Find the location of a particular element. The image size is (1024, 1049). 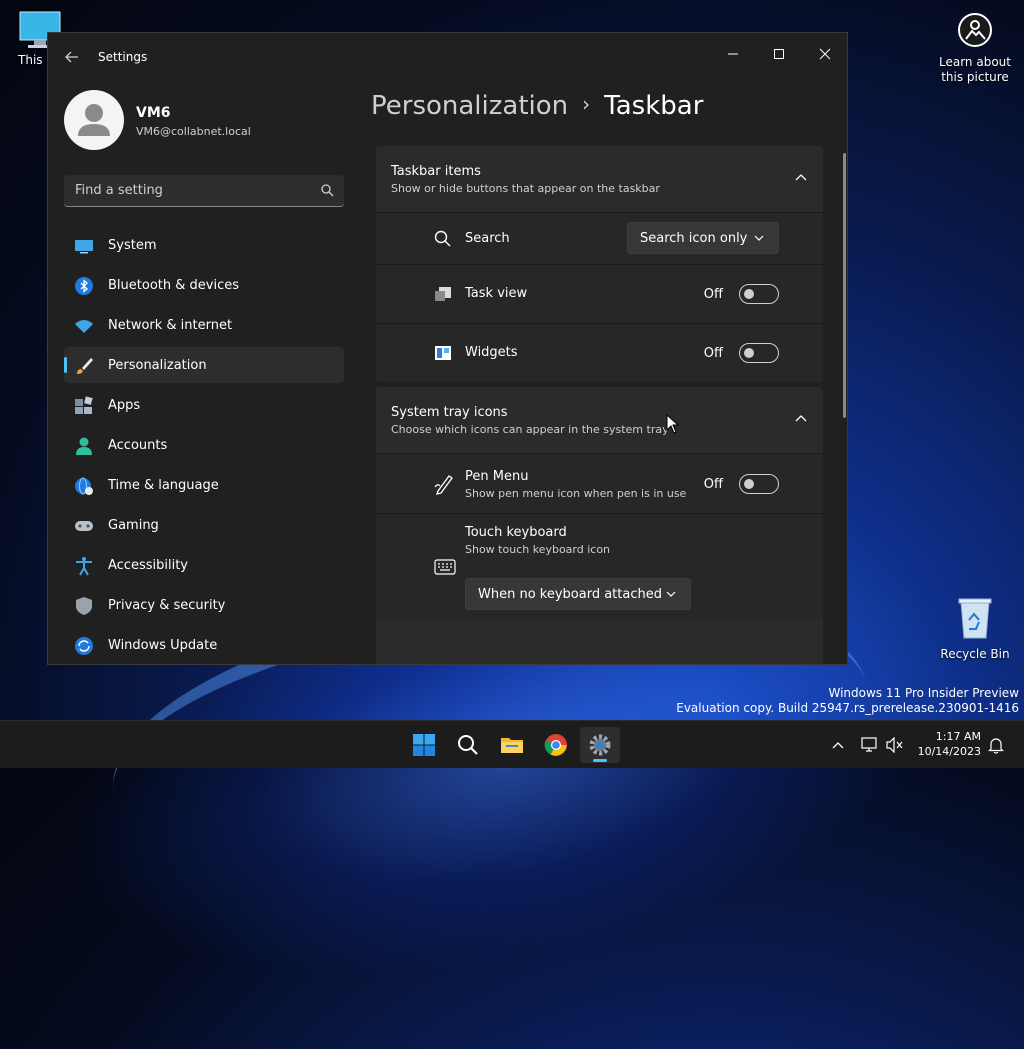

sidebar-item-label: Privacy & security is located at coordinates (167, 605).